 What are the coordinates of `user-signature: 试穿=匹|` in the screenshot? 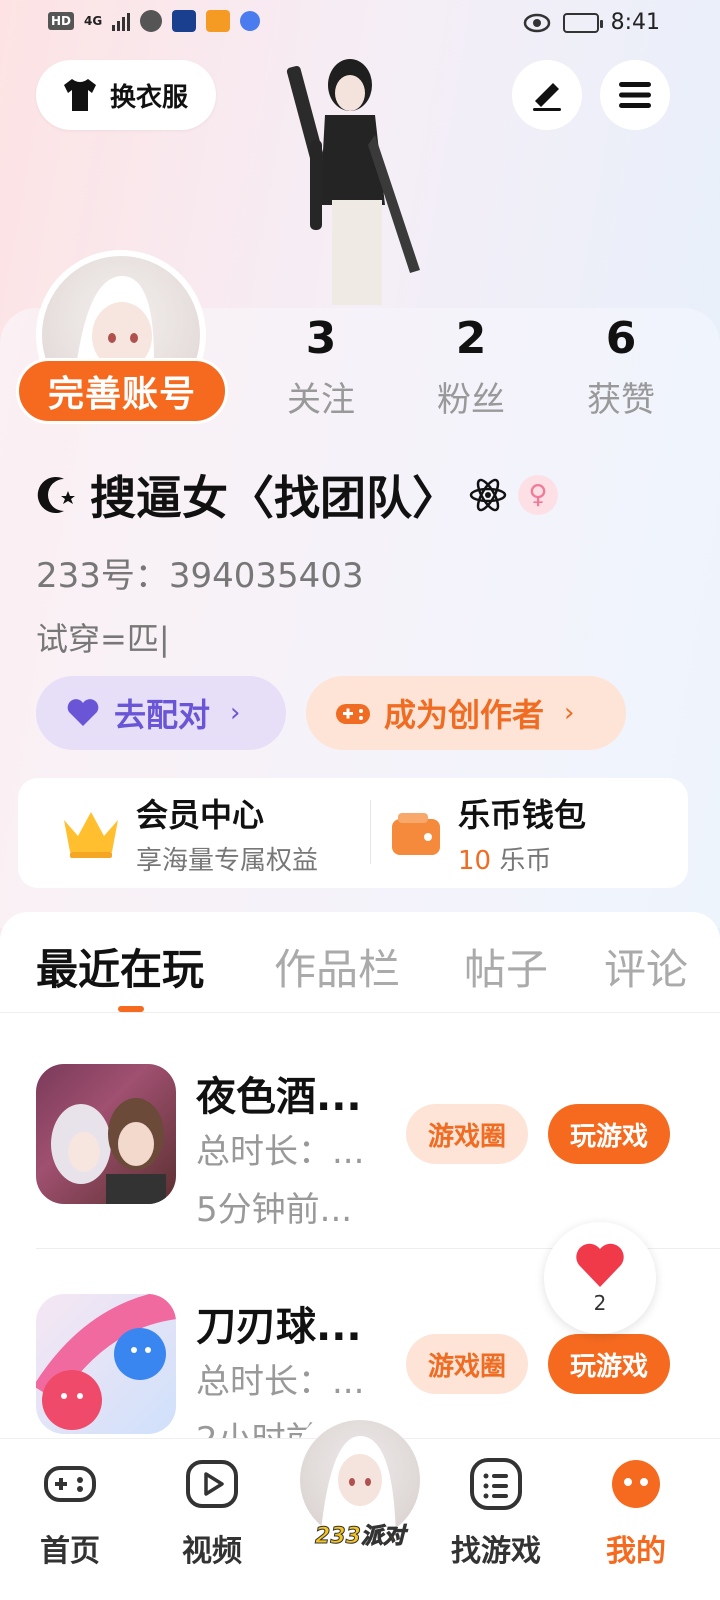 It's located at (103, 639).